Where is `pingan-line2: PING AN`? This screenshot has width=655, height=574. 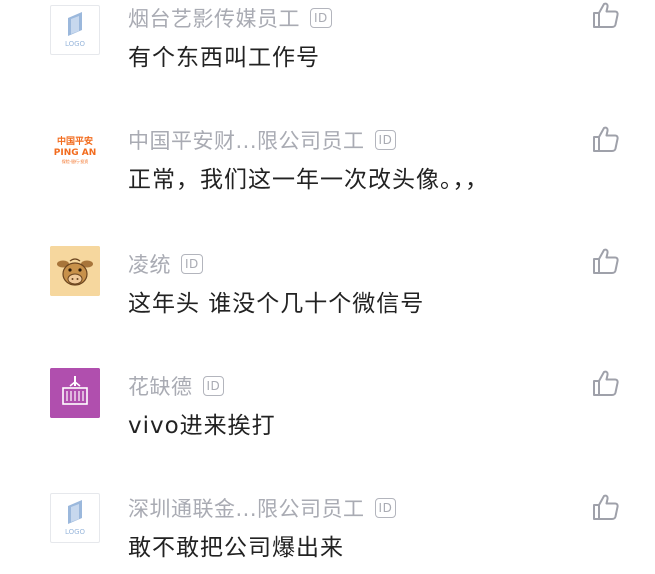 pingan-line2: PING AN is located at coordinates (75, 153).